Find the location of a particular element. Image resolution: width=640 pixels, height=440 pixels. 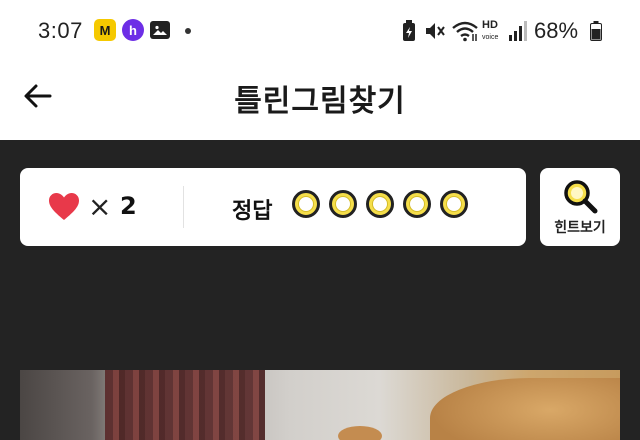

h-app-icon: h is located at coordinates (133, 30).